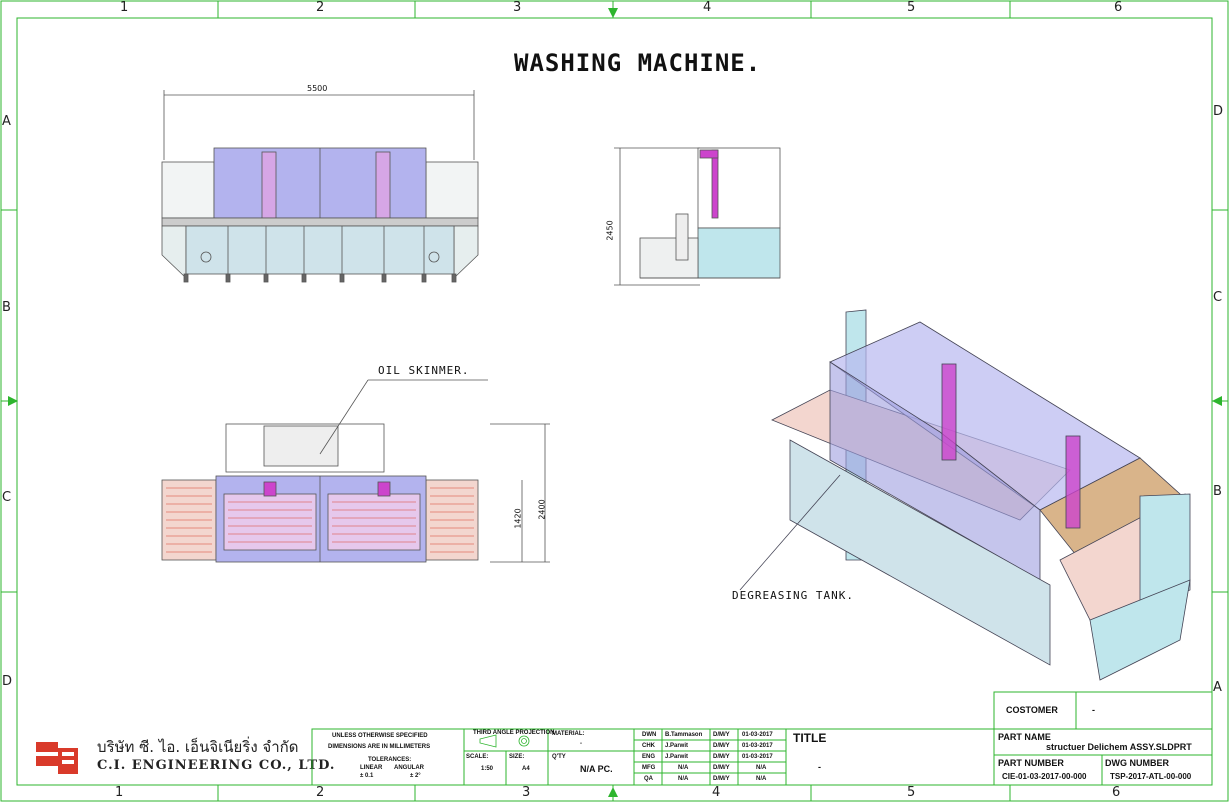 The image size is (1229, 802). What do you see at coordinates (1031, 763) in the screenshot?
I see `part-number-label: PART NUMBER` at bounding box center [1031, 763].